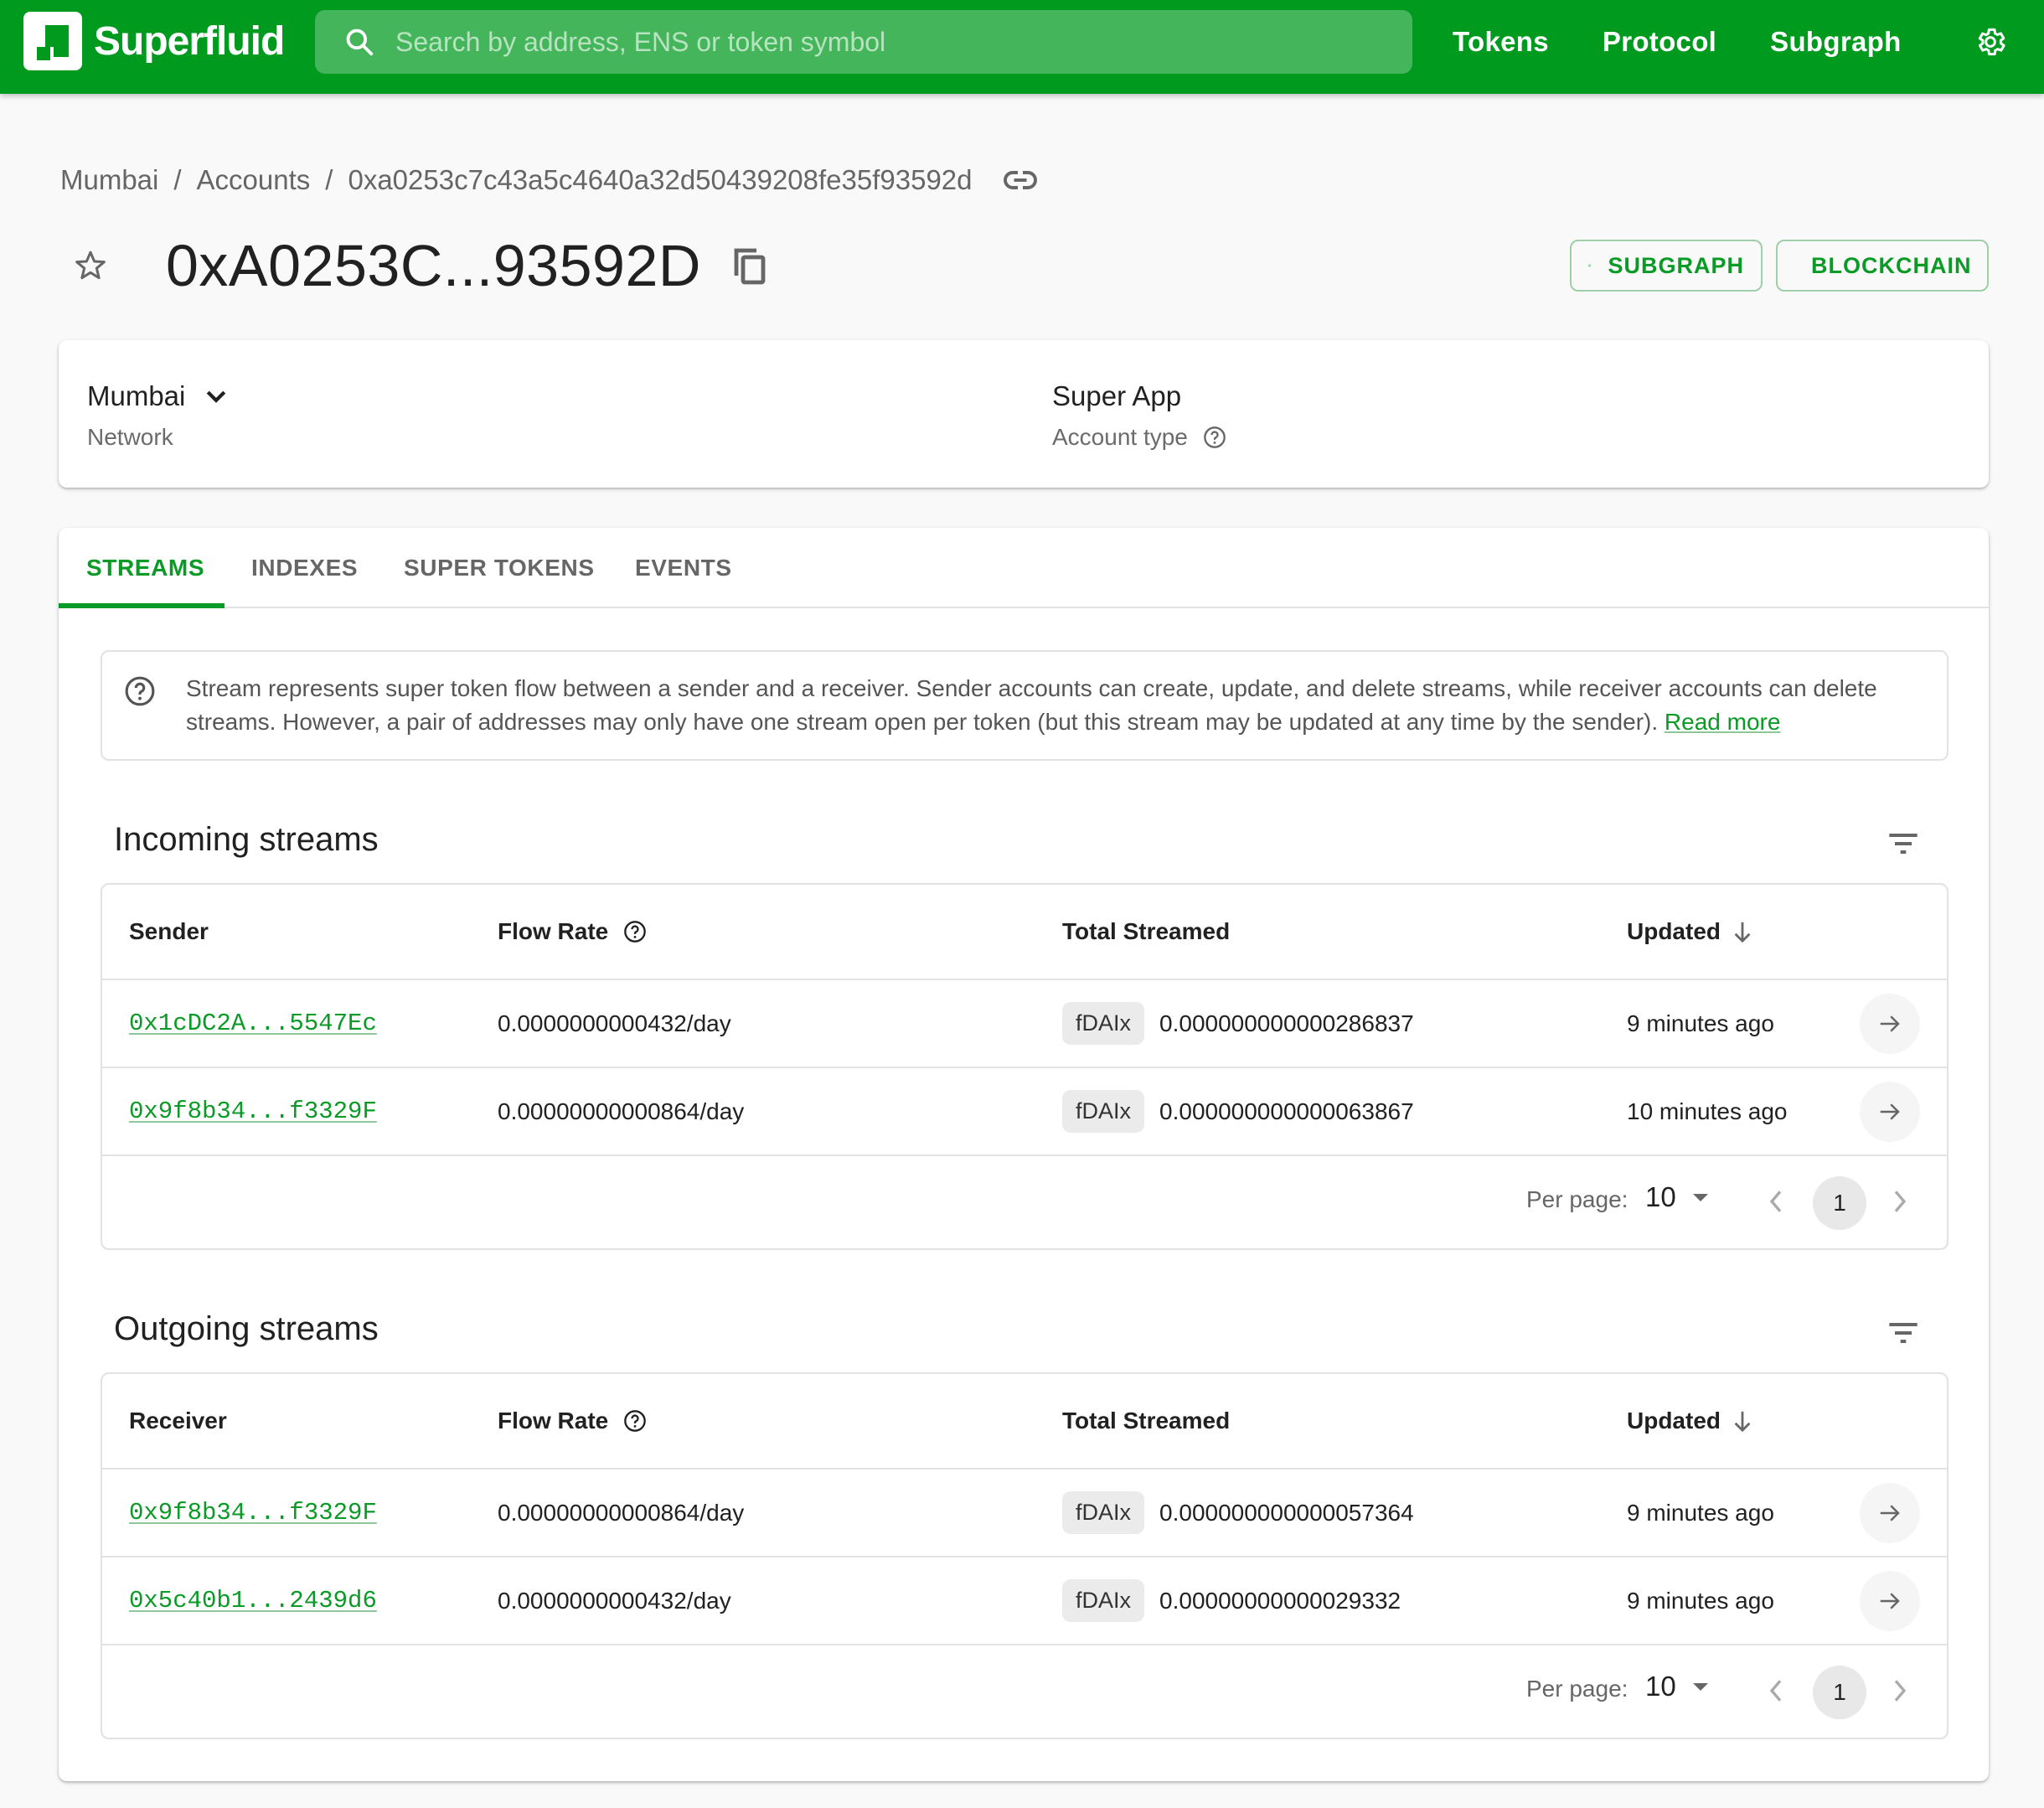 Image resolution: width=2044 pixels, height=1808 pixels. Describe the element at coordinates (130, 437) in the screenshot. I see `network-label: Network` at that location.